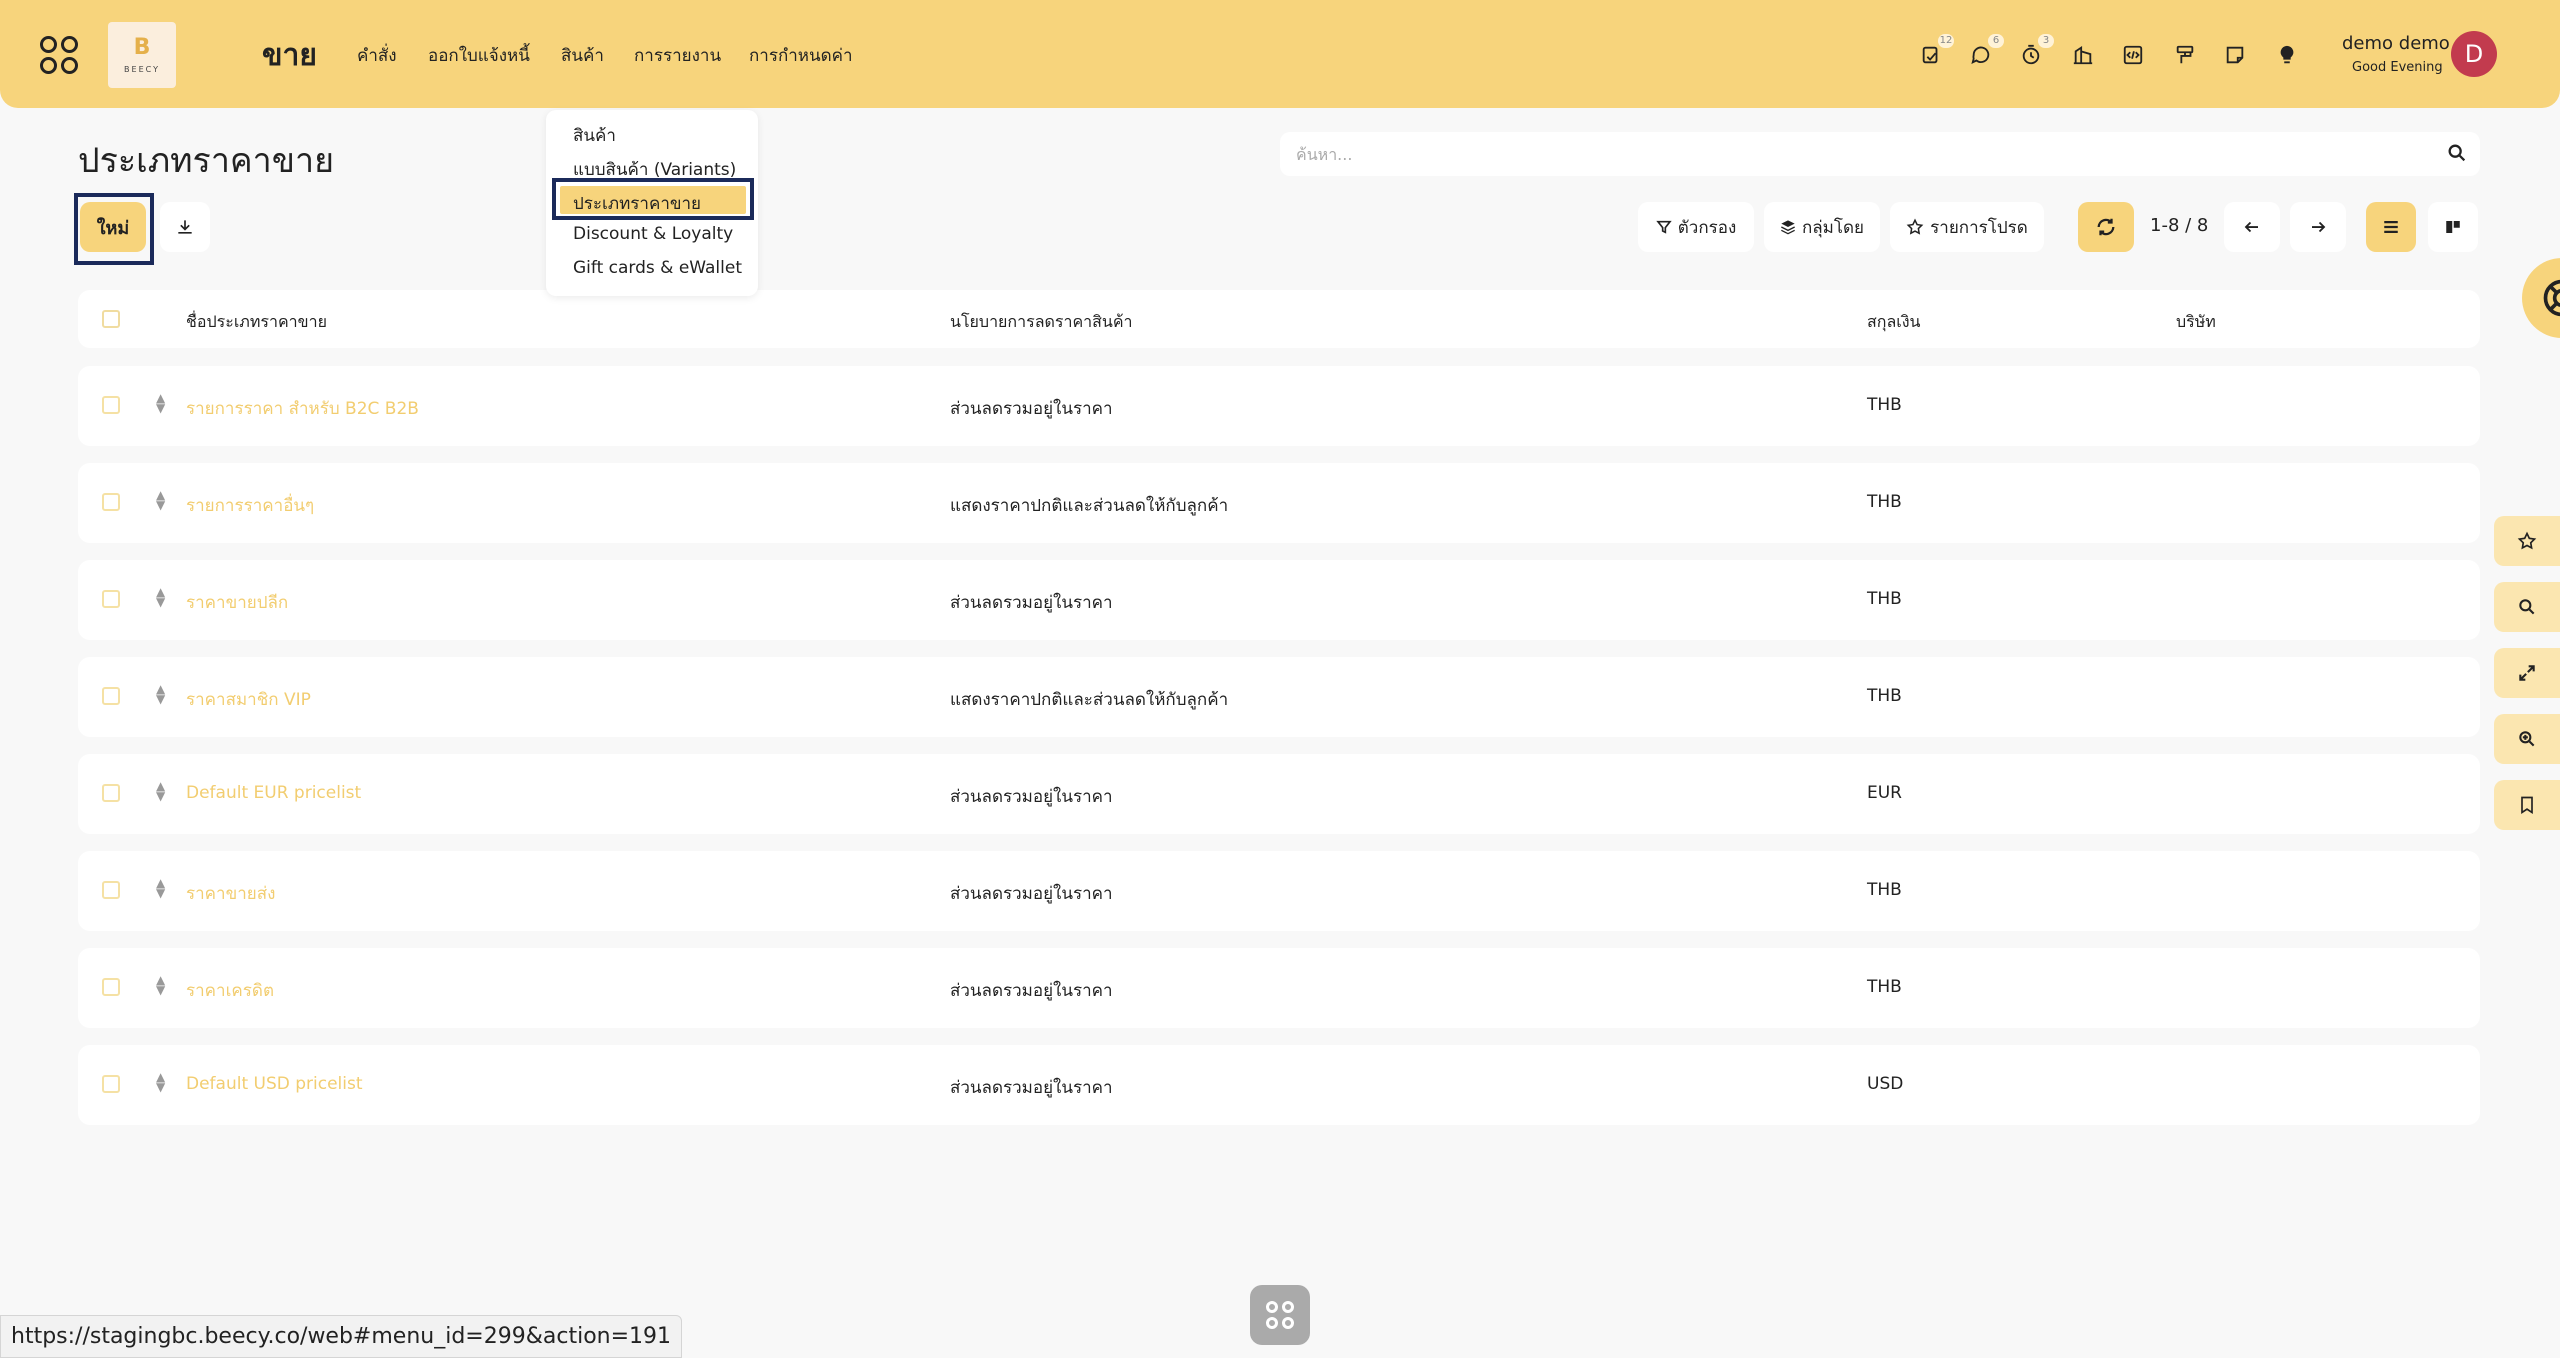 This screenshot has height=1358, width=2560. I want to click on row-currency: USD, so click(1885, 1084).